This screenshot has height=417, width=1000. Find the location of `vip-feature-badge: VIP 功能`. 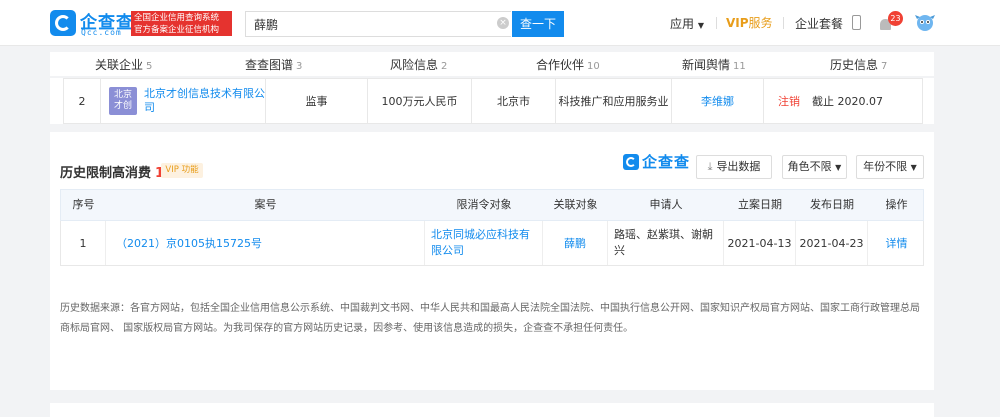

vip-feature-badge: VIP 功能 is located at coordinates (182, 170).